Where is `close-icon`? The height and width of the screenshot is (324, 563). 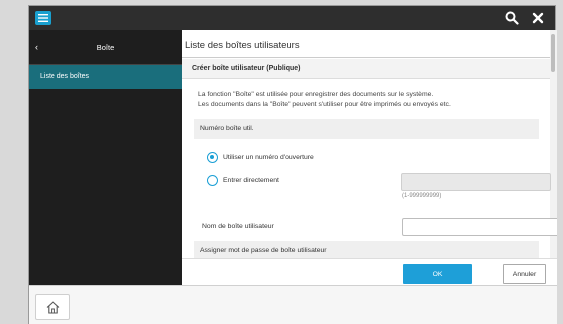 close-icon is located at coordinates (538, 18).